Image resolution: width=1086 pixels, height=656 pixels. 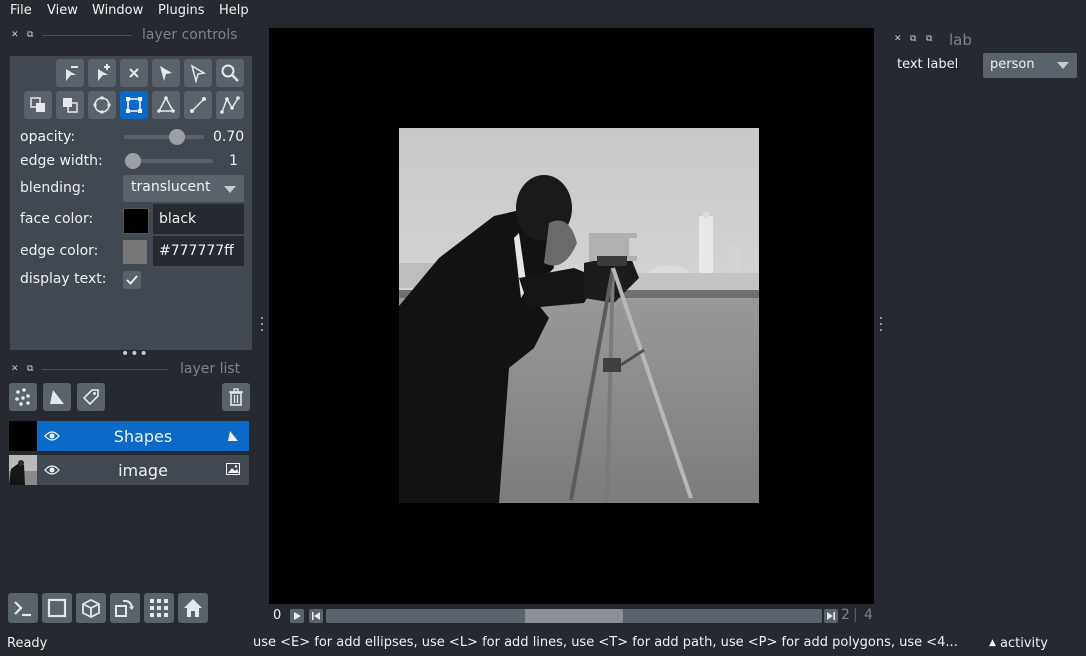 I want to click on zoom-button, so click(x=230, y=73).